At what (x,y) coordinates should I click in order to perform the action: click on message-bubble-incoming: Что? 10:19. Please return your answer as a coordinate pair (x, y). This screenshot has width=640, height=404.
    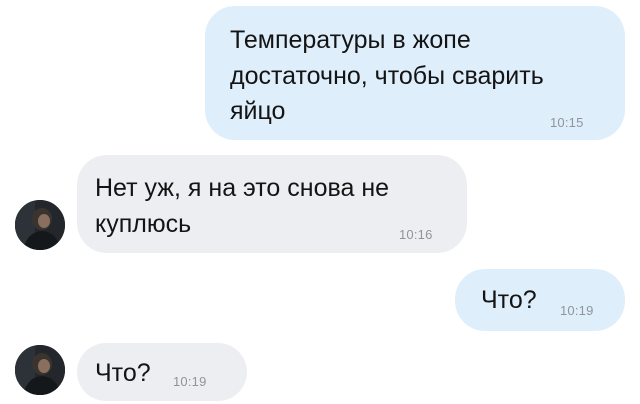
    Looking at the image, I should click on (162, 372).